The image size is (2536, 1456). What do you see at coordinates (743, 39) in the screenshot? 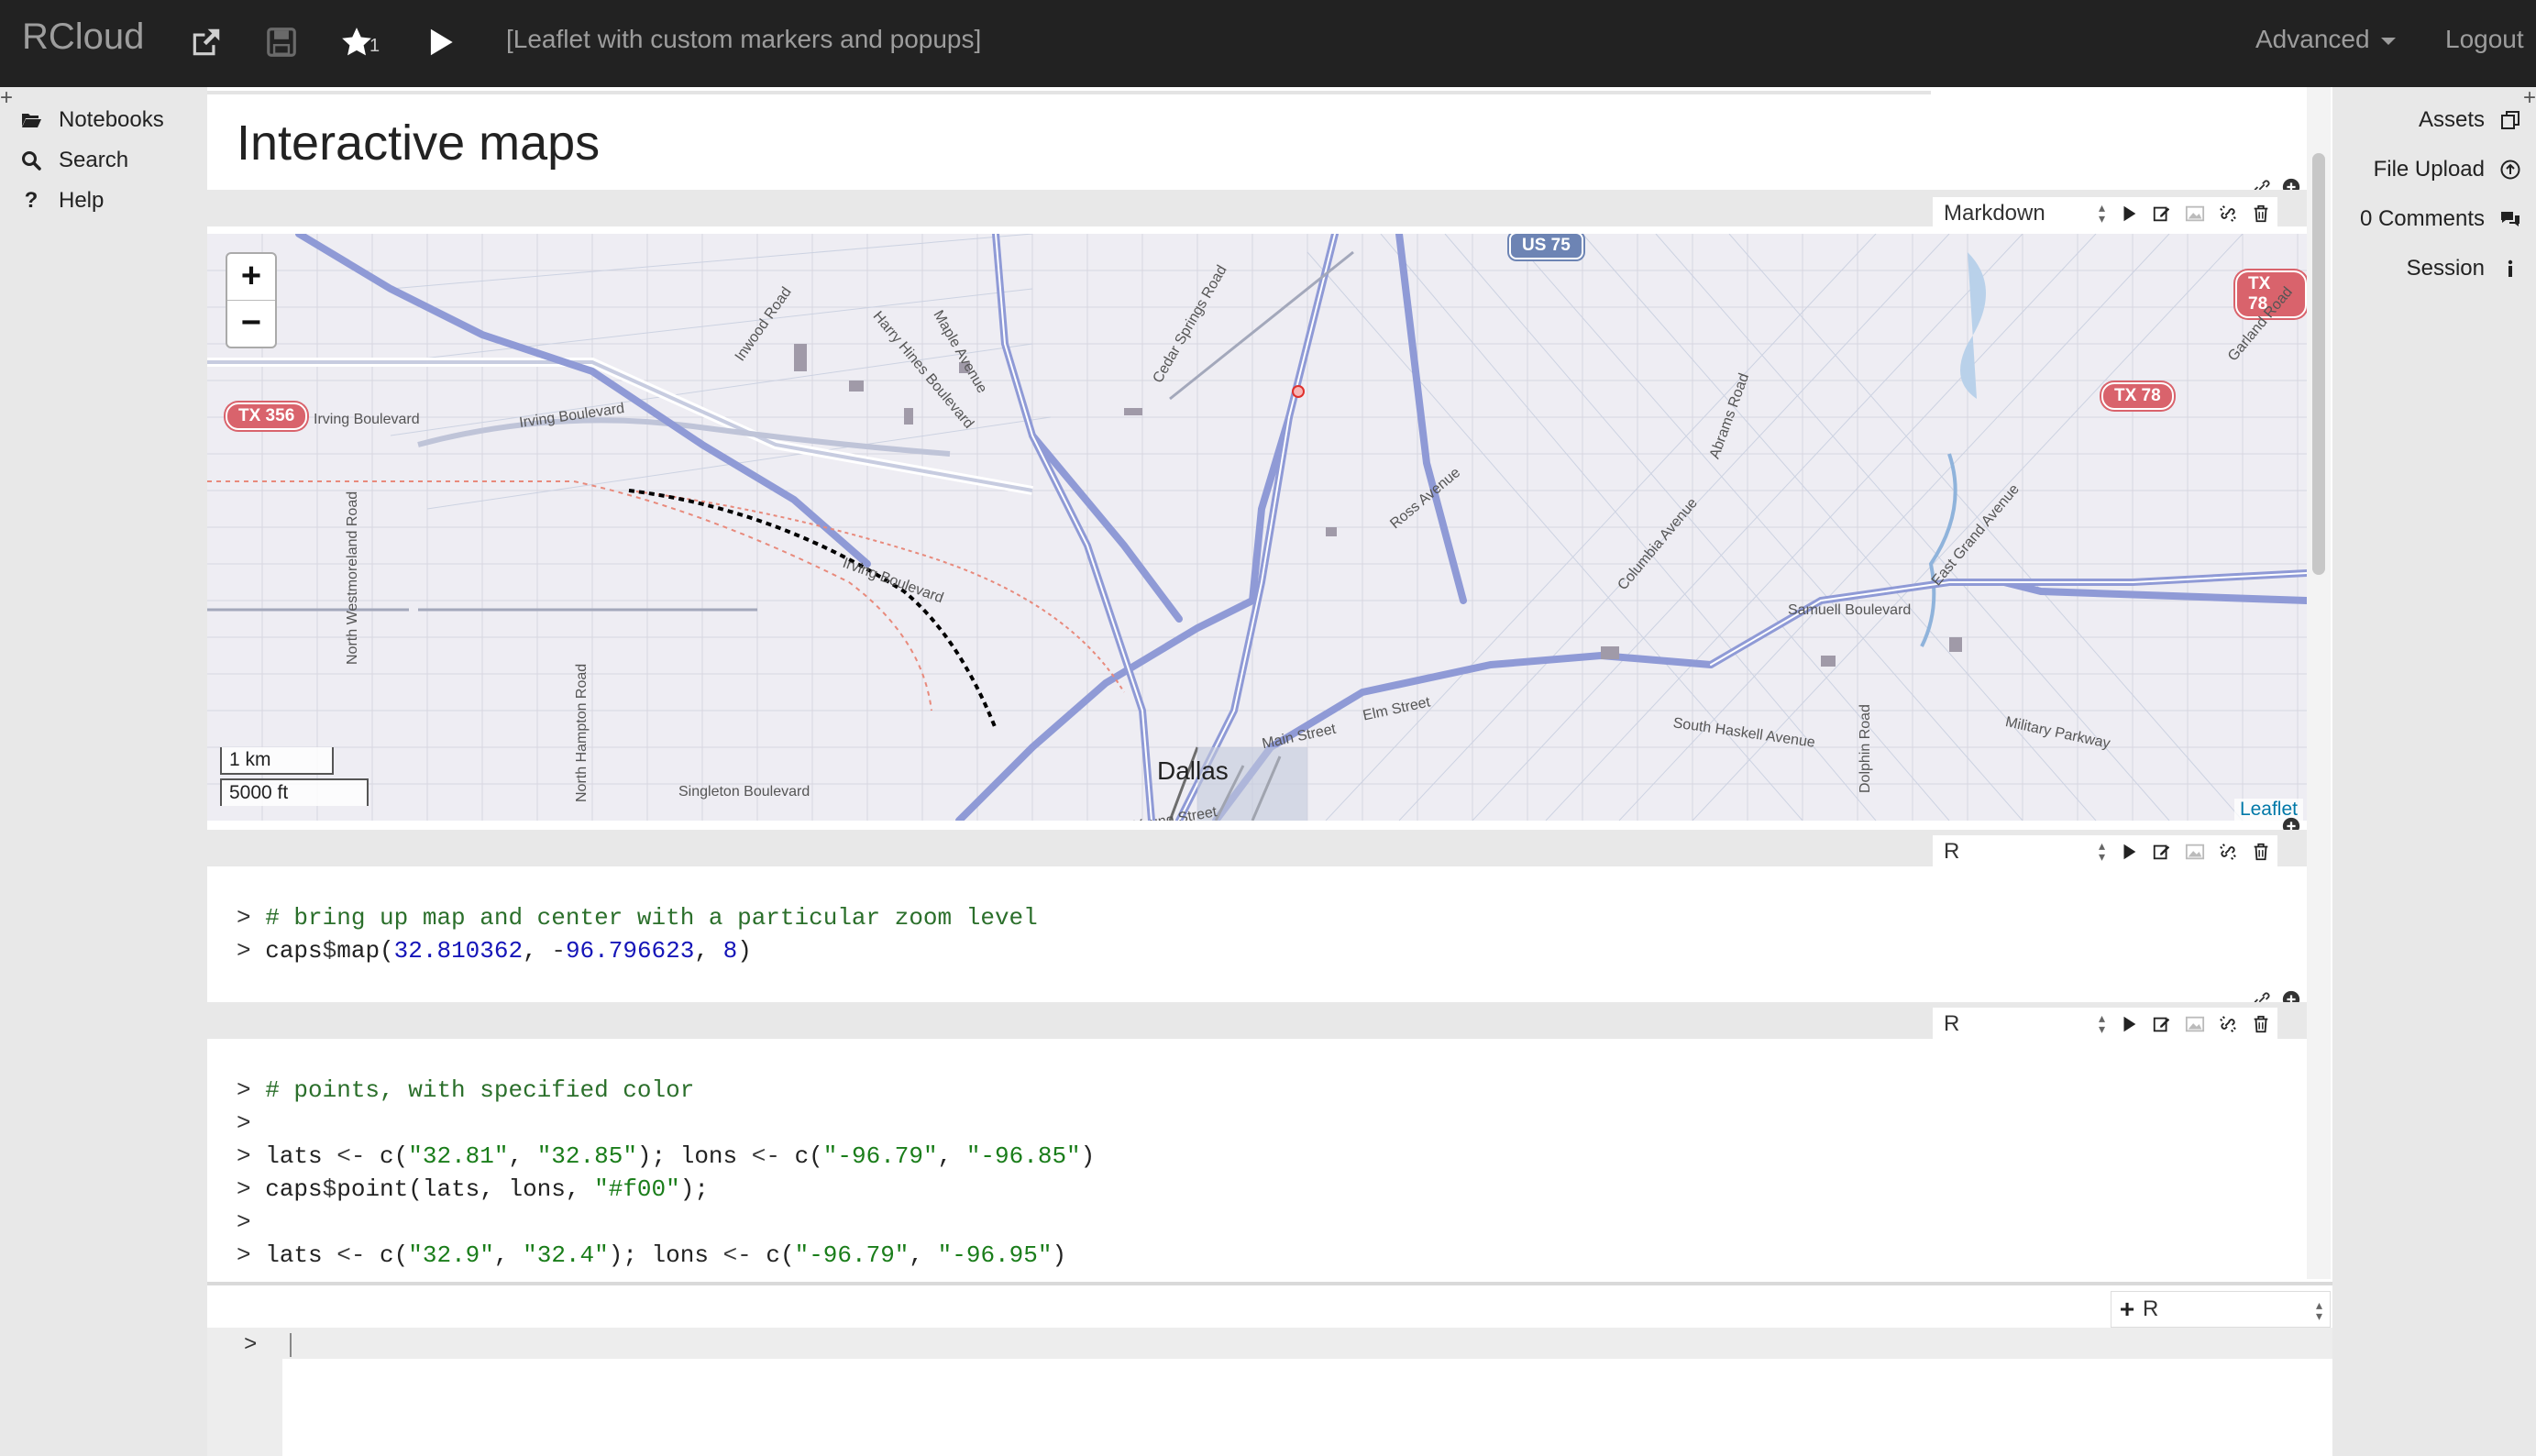
I see `notebook-title: [Leaflet with custom markers and popups]` at bounding box center [743, 39].